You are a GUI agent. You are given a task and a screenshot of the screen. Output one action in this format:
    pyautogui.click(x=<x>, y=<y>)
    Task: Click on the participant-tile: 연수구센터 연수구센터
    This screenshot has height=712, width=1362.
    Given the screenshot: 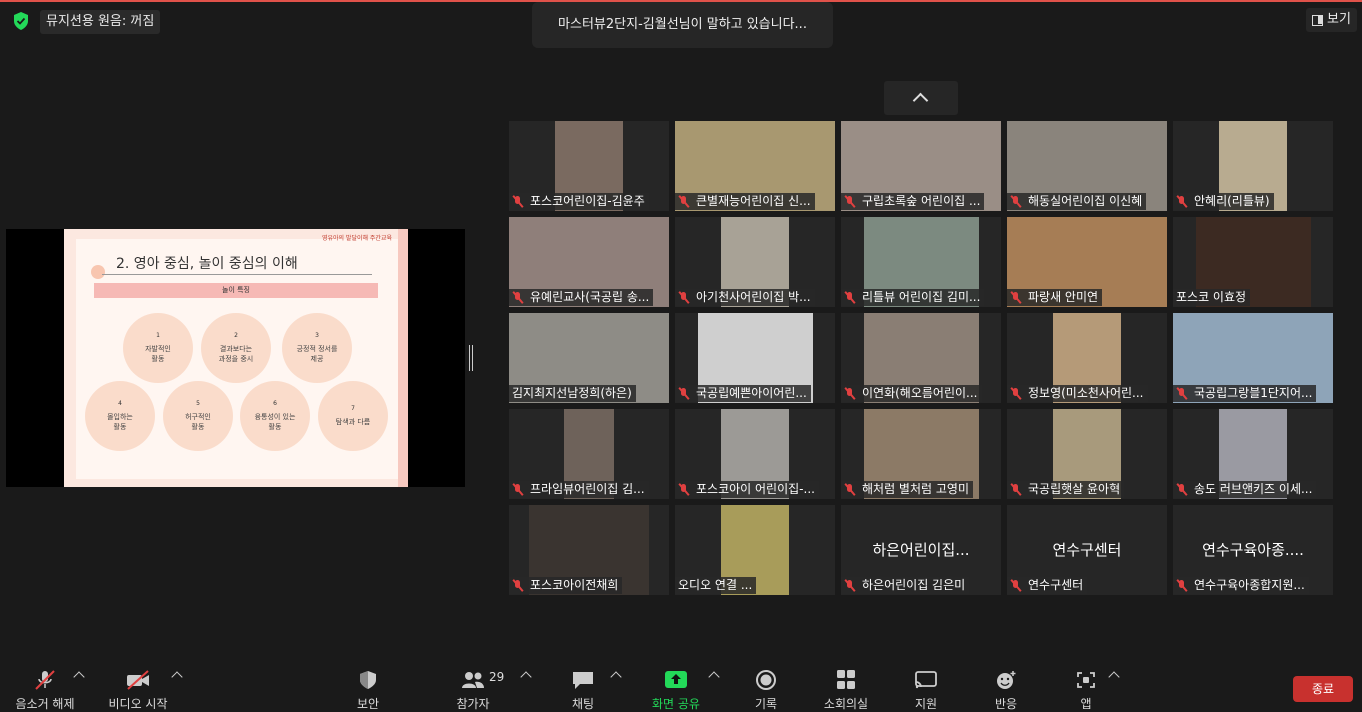 What is the action you would take?
    pyautogui.click(x=1087, y=550)
    